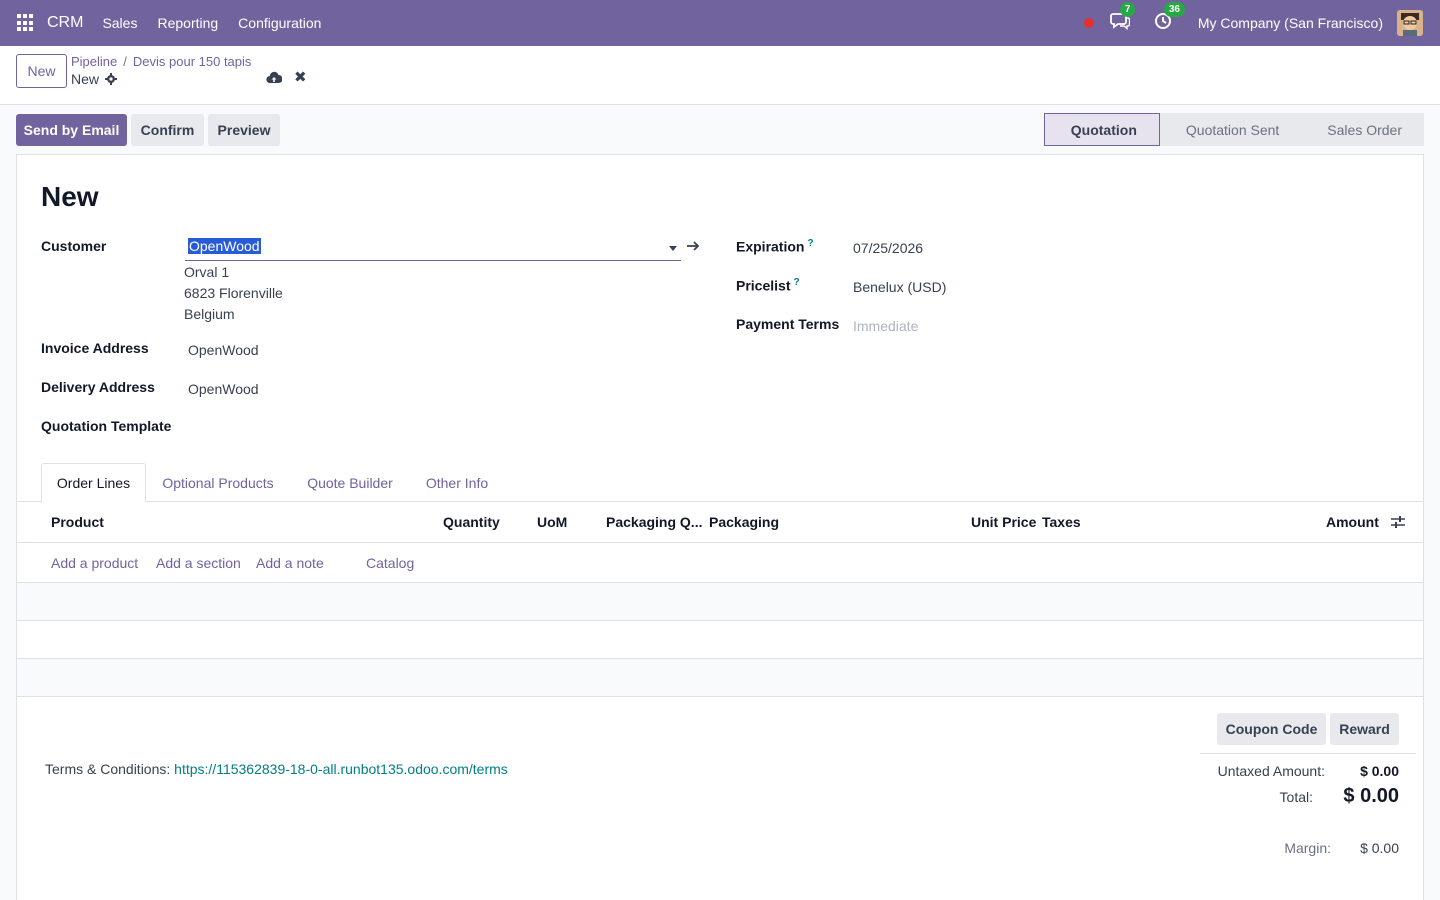  What do you see at coordinates (1290, 23) in the screenshot?
I see `company-switcher: My Company (San Francisco)` at bounding box center [1290, 23].